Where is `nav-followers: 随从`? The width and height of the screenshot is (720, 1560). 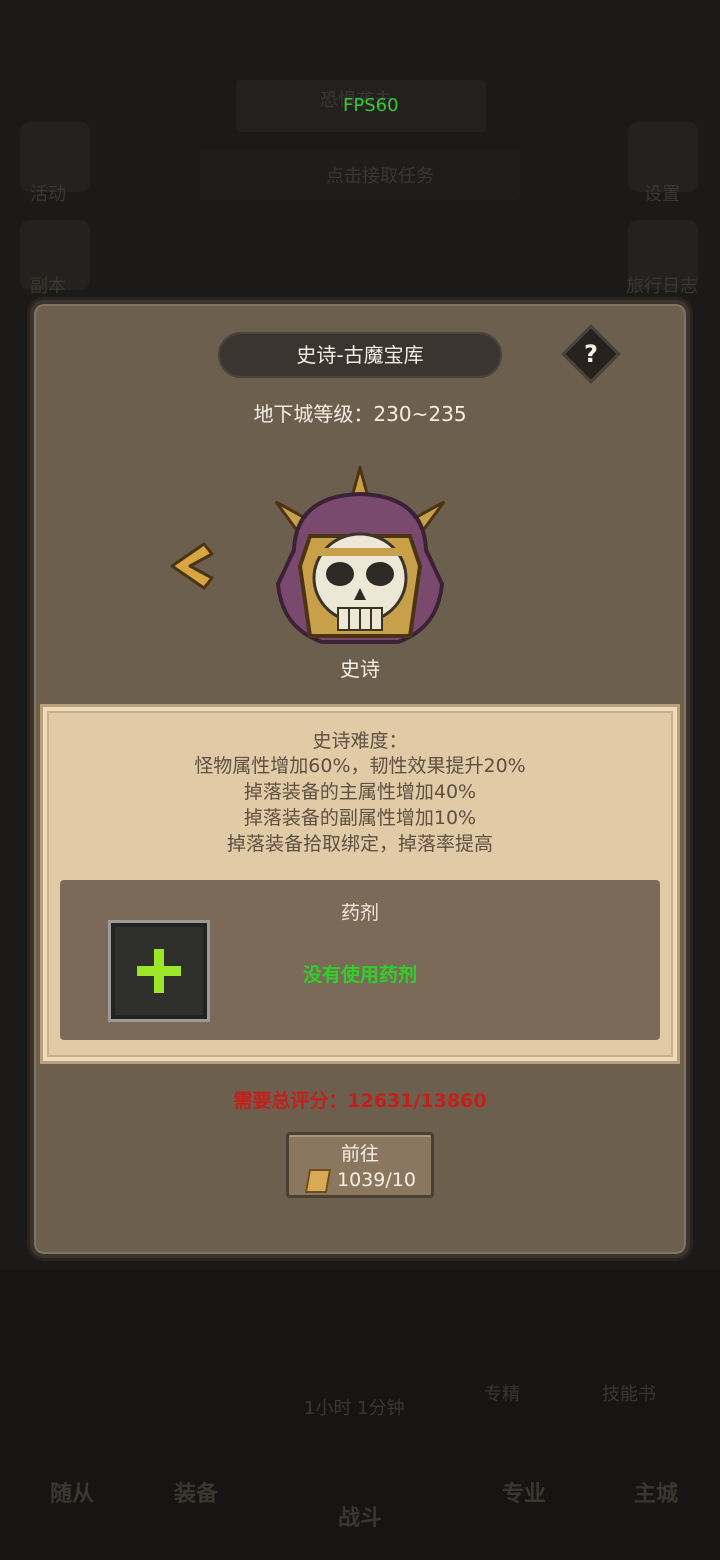 nav-followers: 随从 is located at coordinates (72, 1500).